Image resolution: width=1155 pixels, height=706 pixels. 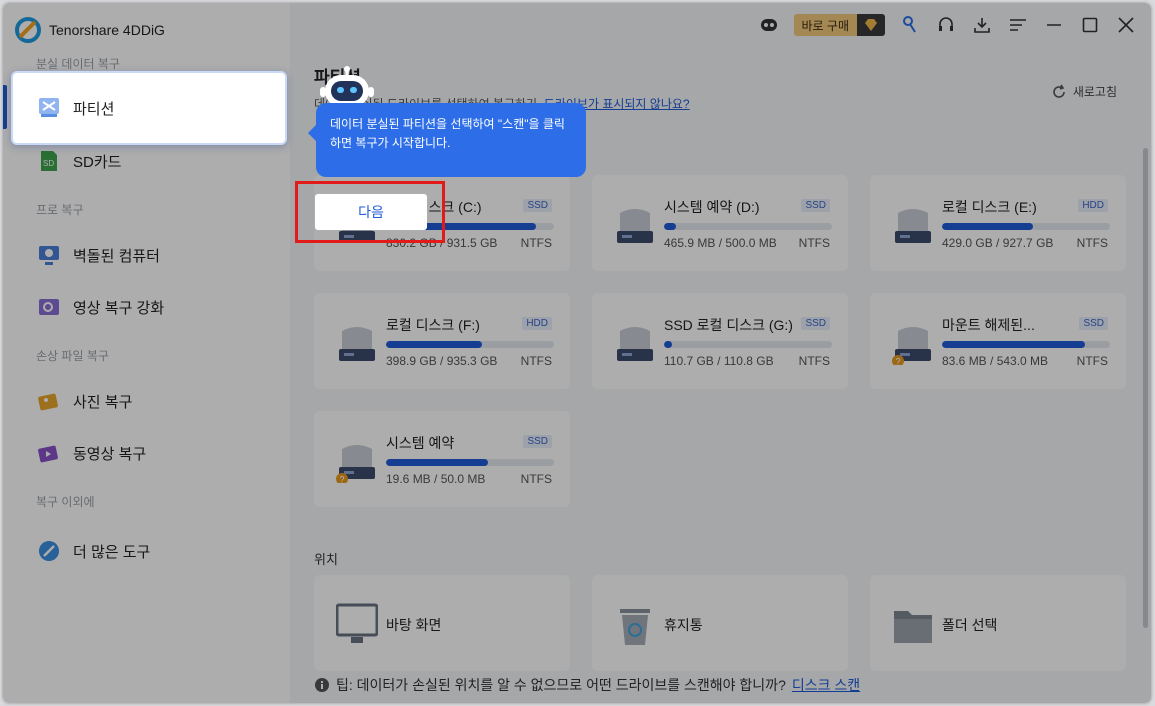 I want to click on key-icon, so click(x=910, y=25).